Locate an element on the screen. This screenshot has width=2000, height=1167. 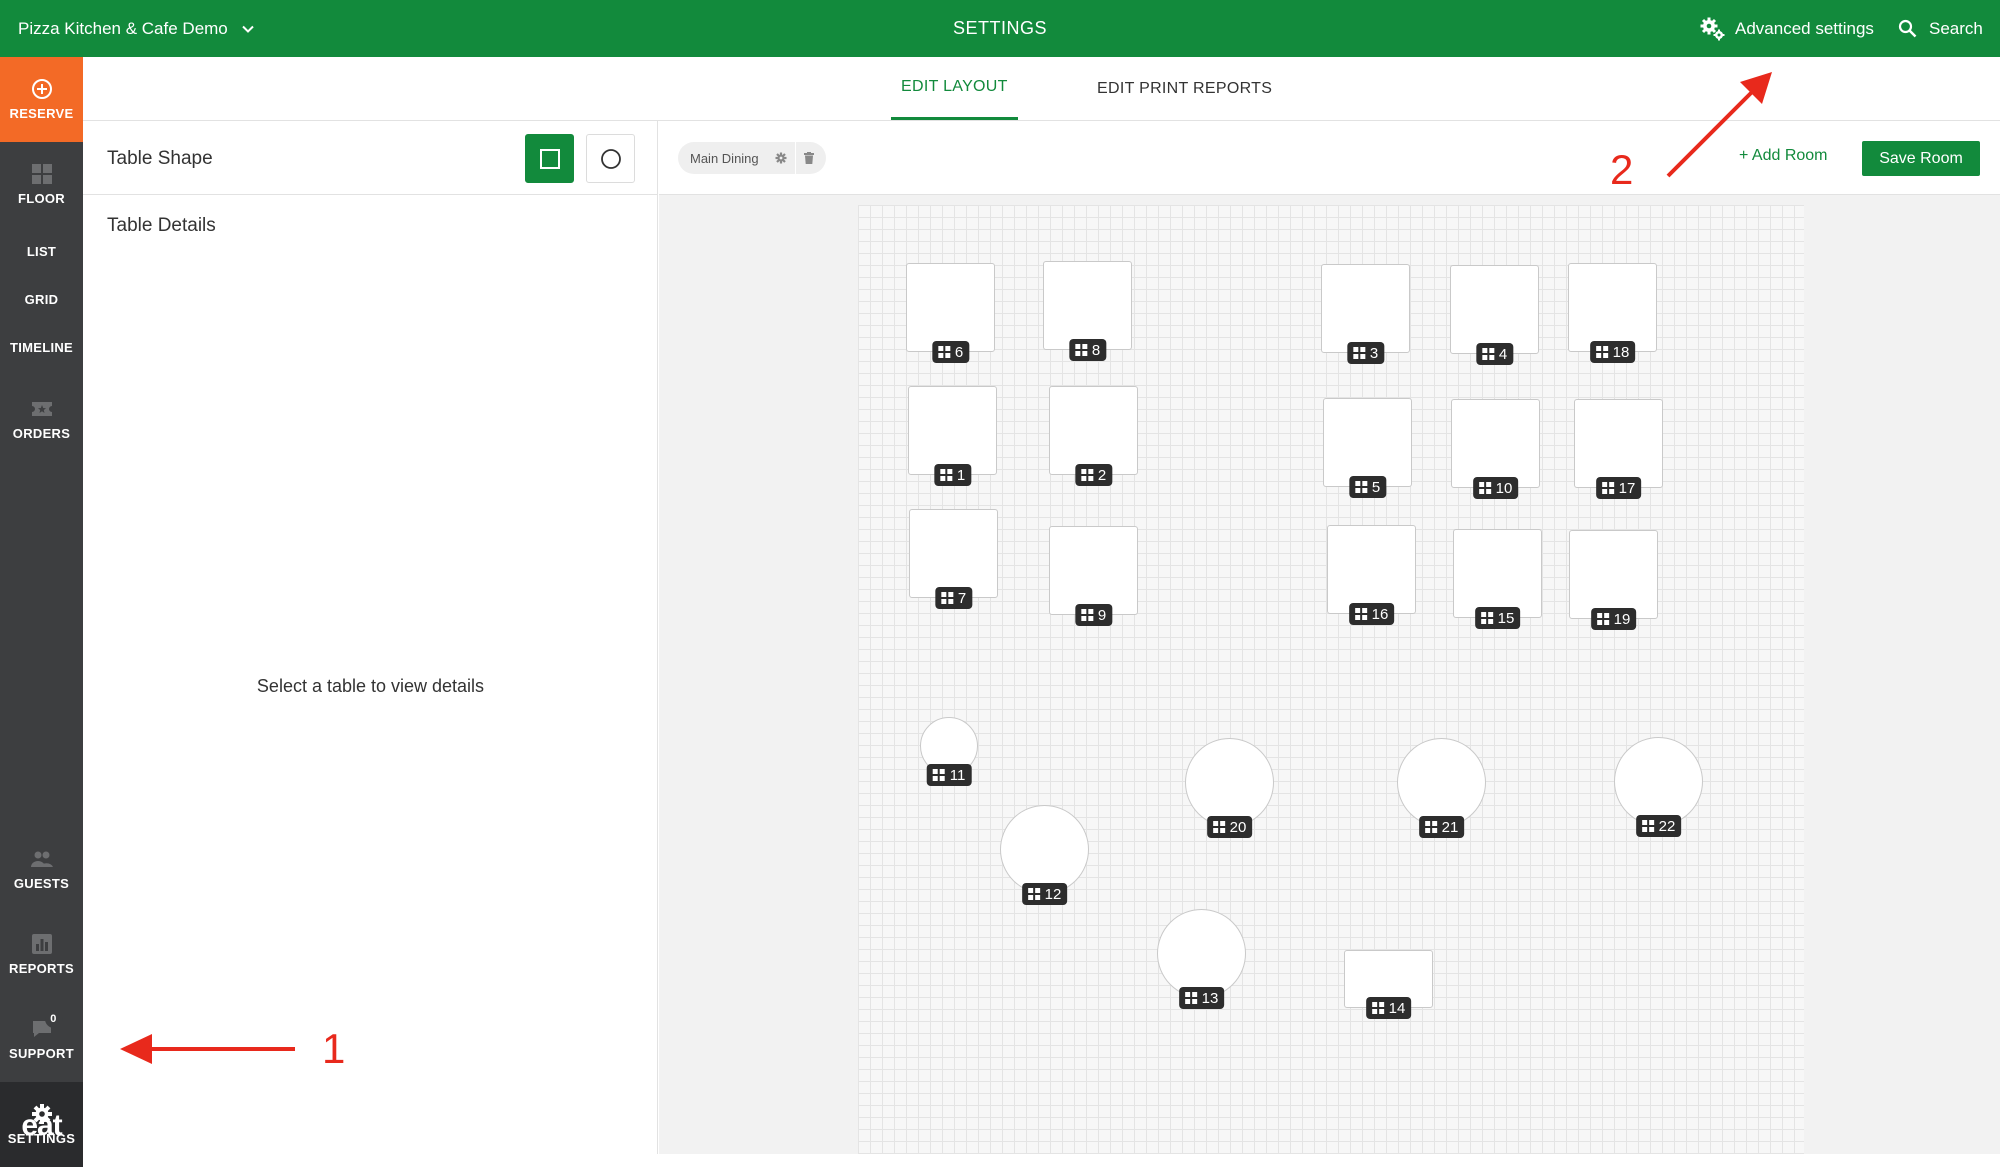
sidebar-item-label: FLOOR is located at coordinates (41, 198).